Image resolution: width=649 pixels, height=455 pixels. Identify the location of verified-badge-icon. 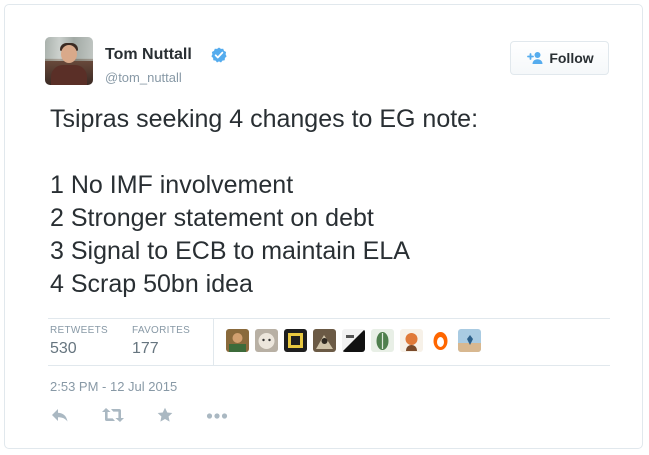
(219, 55).